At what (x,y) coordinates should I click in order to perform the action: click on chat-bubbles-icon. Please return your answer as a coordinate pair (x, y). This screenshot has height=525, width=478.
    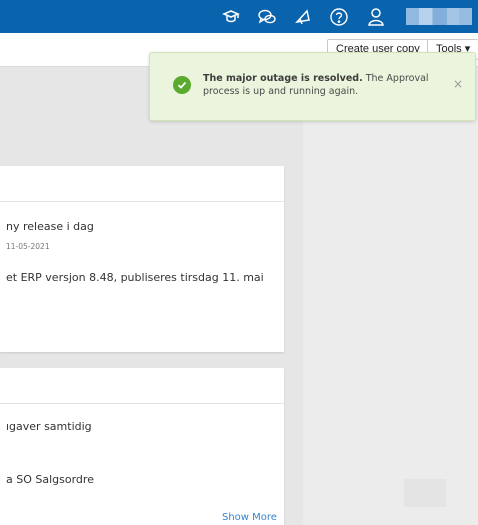
    Looking at the image, I should click on (267, 17).